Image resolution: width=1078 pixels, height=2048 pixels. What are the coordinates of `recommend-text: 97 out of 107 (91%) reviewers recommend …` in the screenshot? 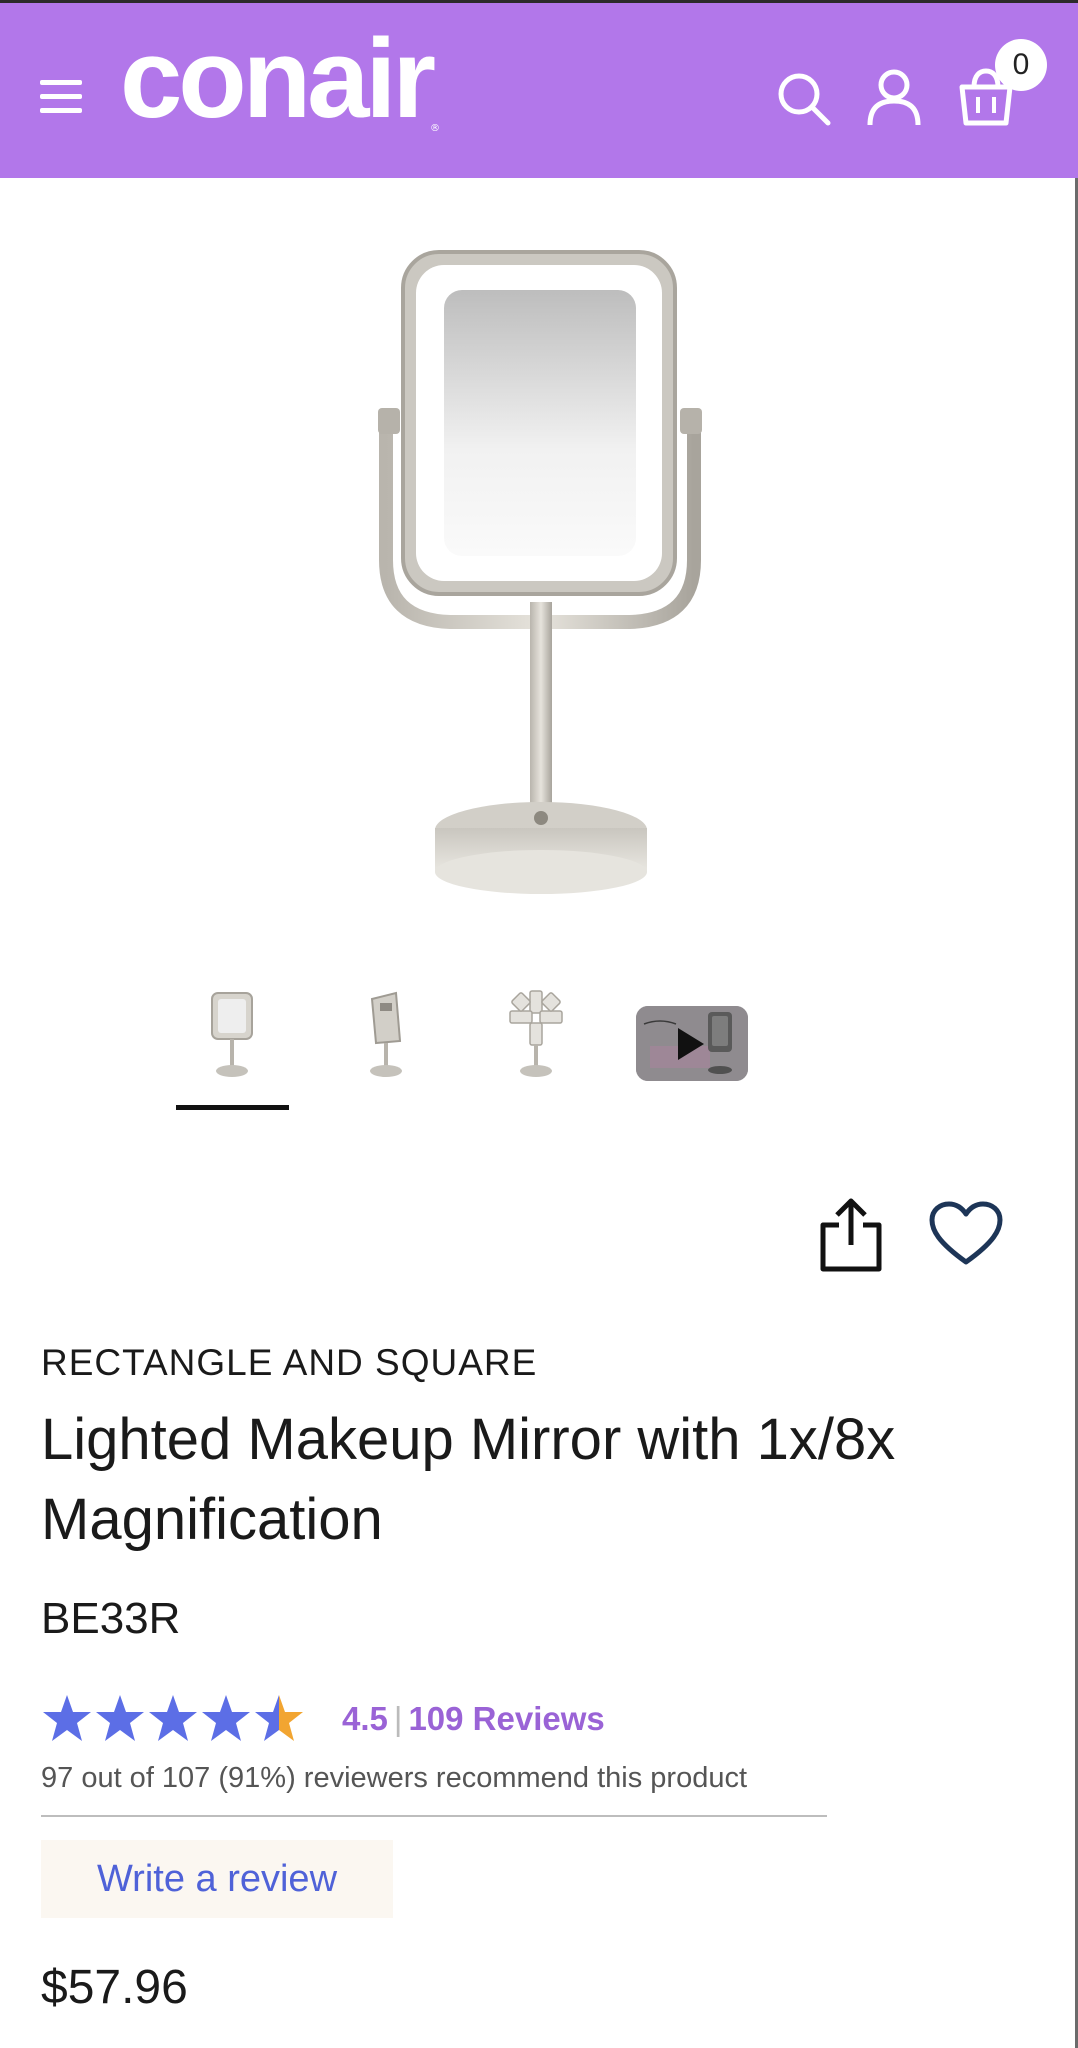 It's located at (394, 1778).